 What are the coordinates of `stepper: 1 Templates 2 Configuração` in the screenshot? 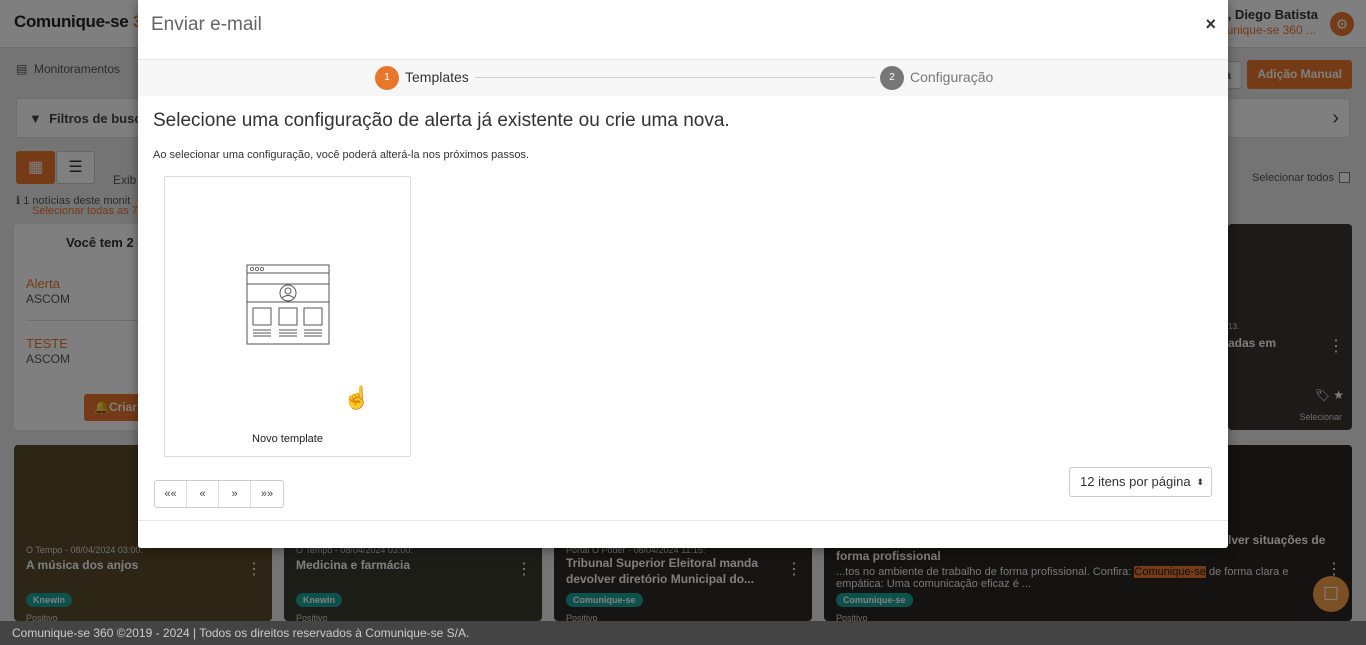 It's located at (683, 78).